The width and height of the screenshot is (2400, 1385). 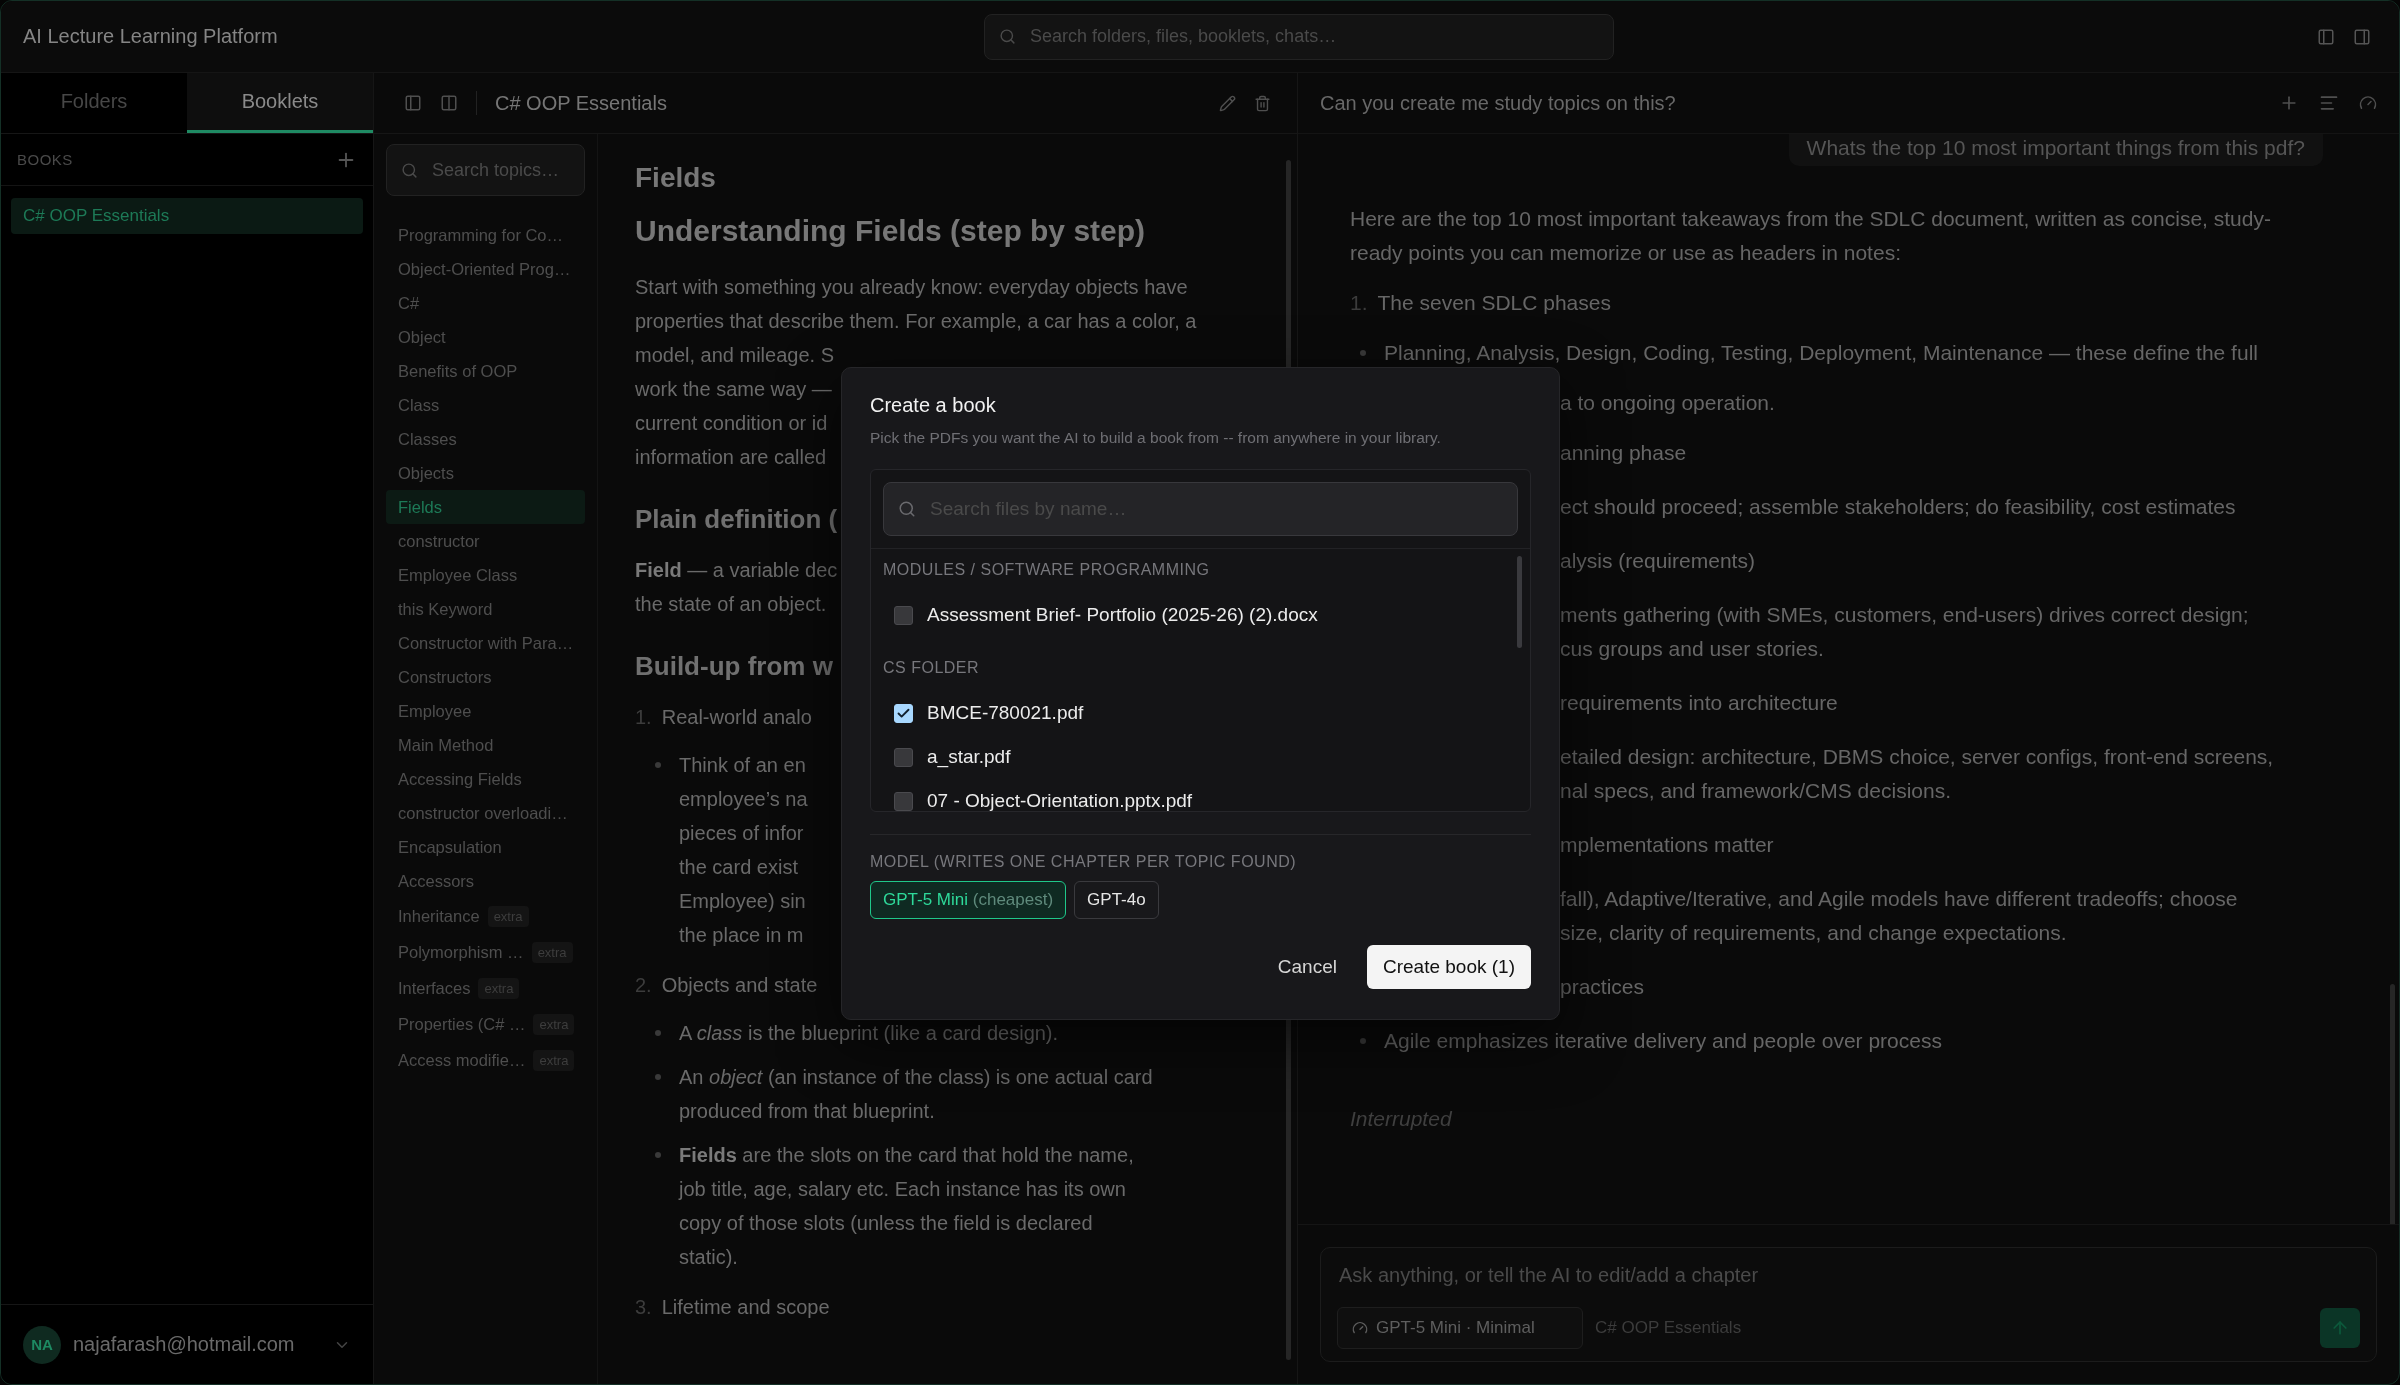 What do you see at coordinates (485, 303) in the screenshot?
I see `topic-item: C#` at bounding box center [485, 303].